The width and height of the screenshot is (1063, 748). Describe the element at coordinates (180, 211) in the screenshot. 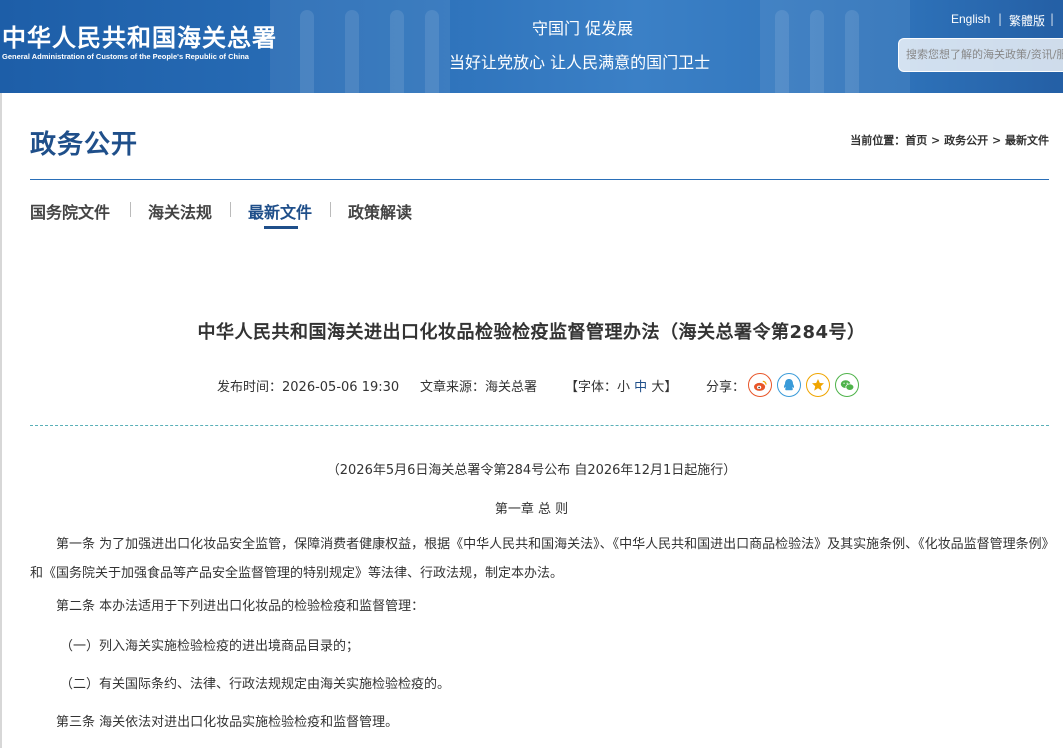

I see `tab-customs-laws: 海关法规` at that location.